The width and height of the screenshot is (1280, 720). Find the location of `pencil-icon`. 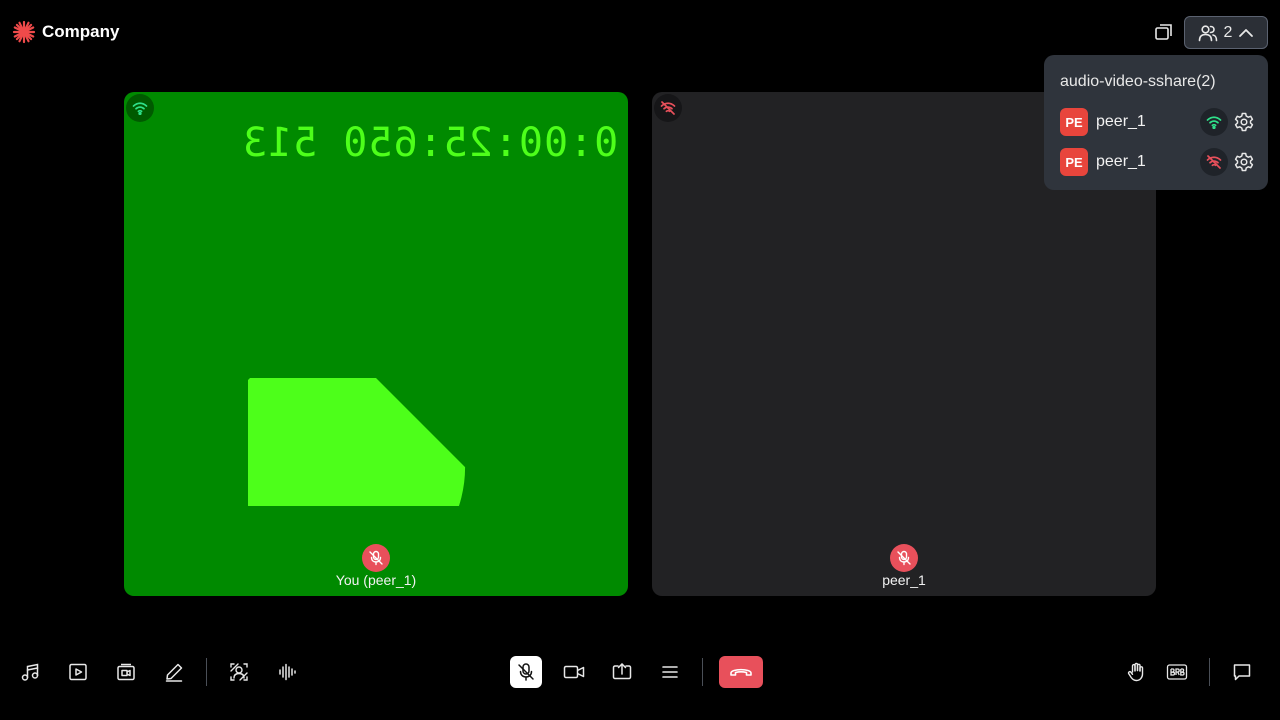

pencil-icon is located at coordinates (174, 672).